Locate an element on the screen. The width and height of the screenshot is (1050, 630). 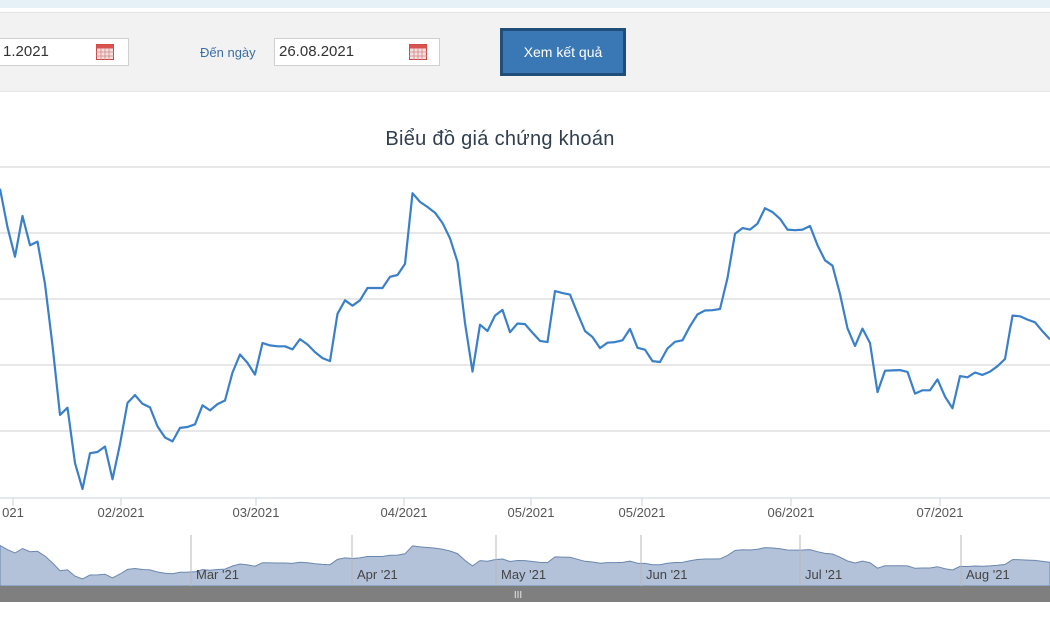
x-tick-label: 04/2021 is located at coordinates (404, 512).